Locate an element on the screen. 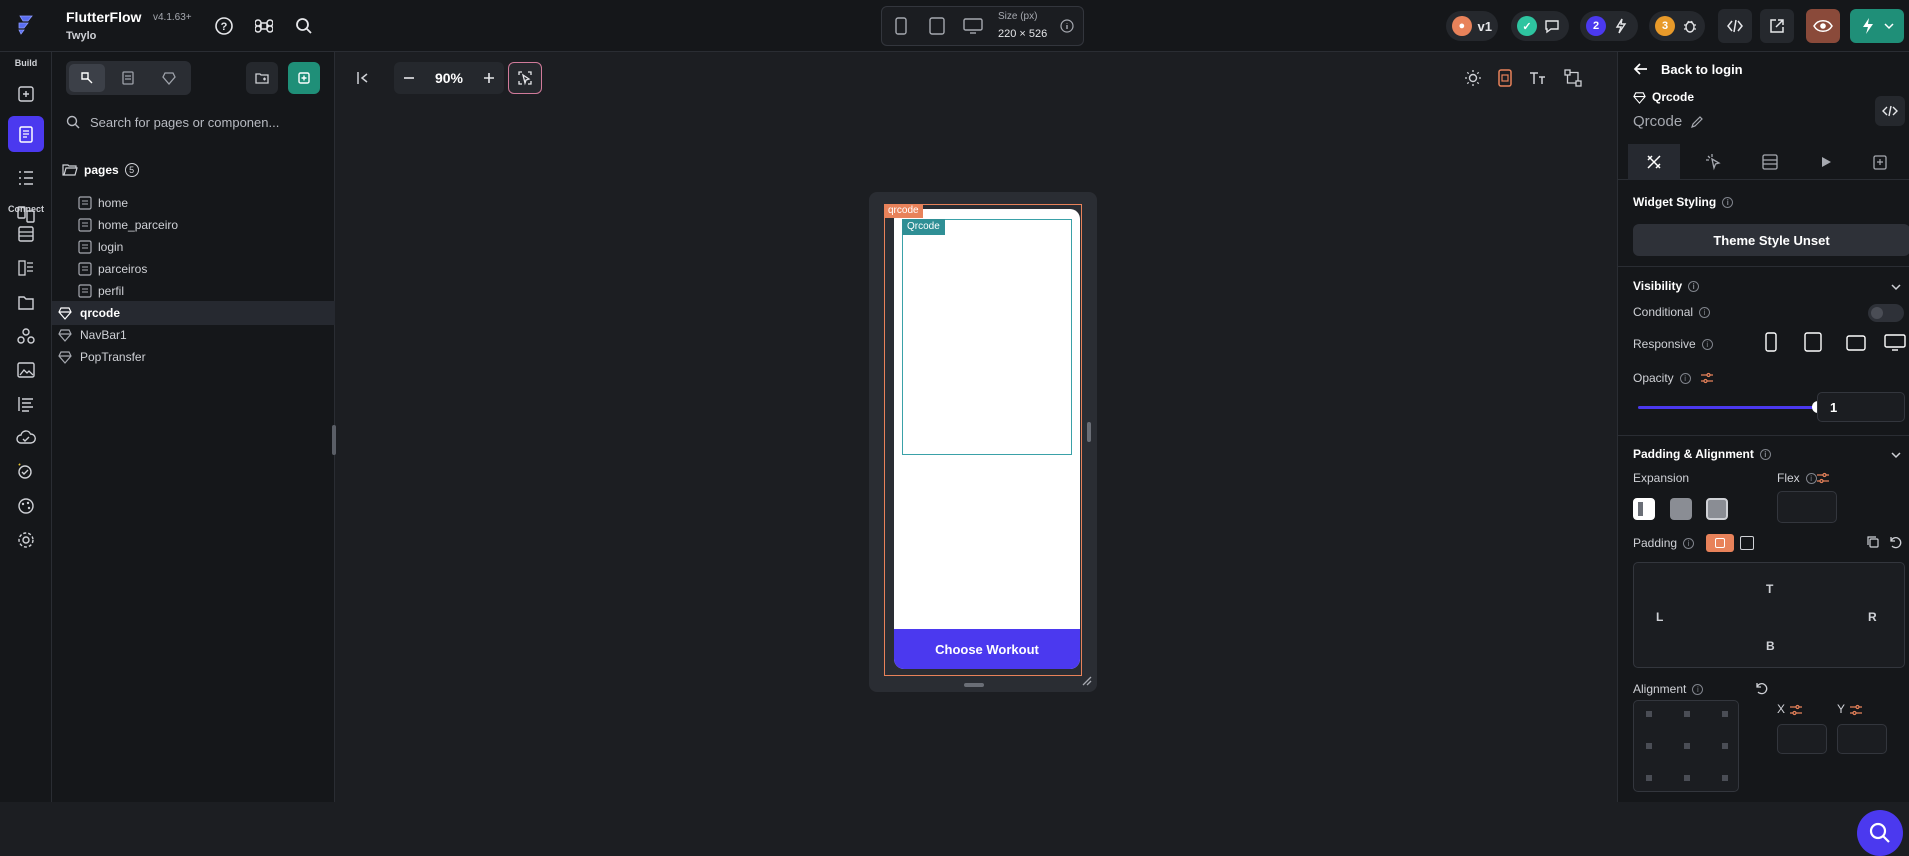 This screenshot has width=1909, height=856. flutterflow-logo-icon is located at coordinates (27, 25).